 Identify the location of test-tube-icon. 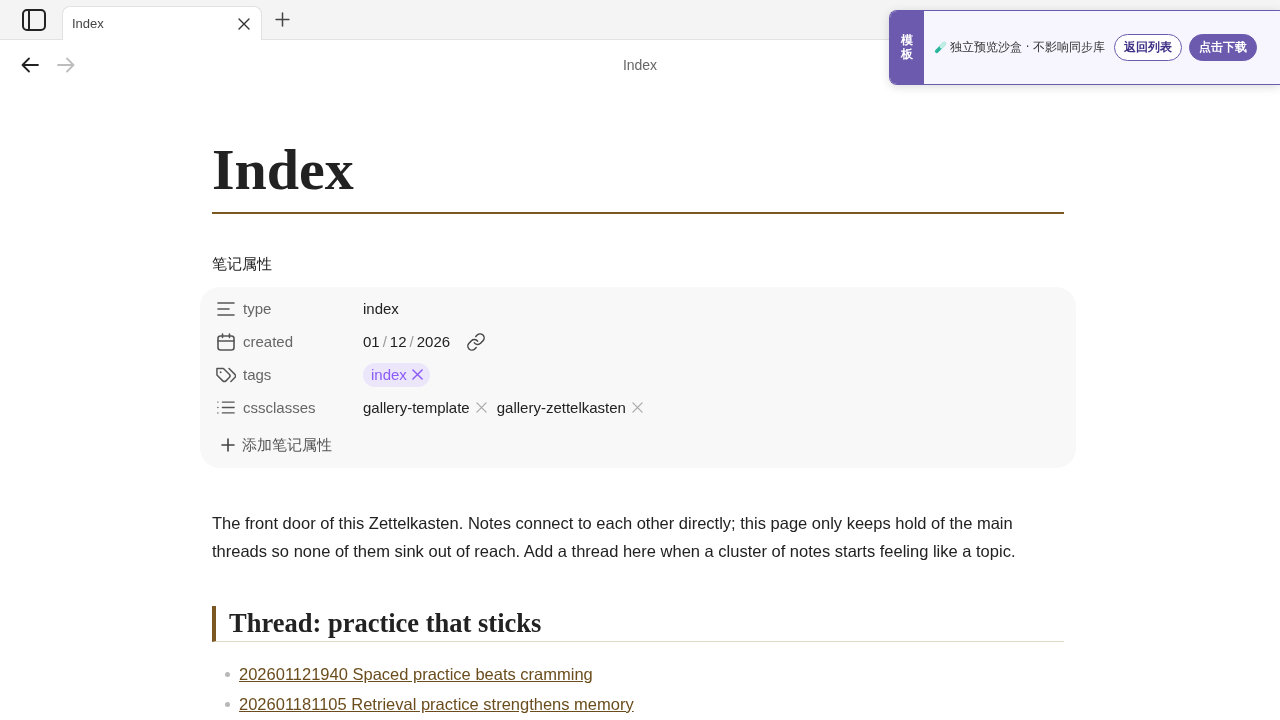
(940, 47).